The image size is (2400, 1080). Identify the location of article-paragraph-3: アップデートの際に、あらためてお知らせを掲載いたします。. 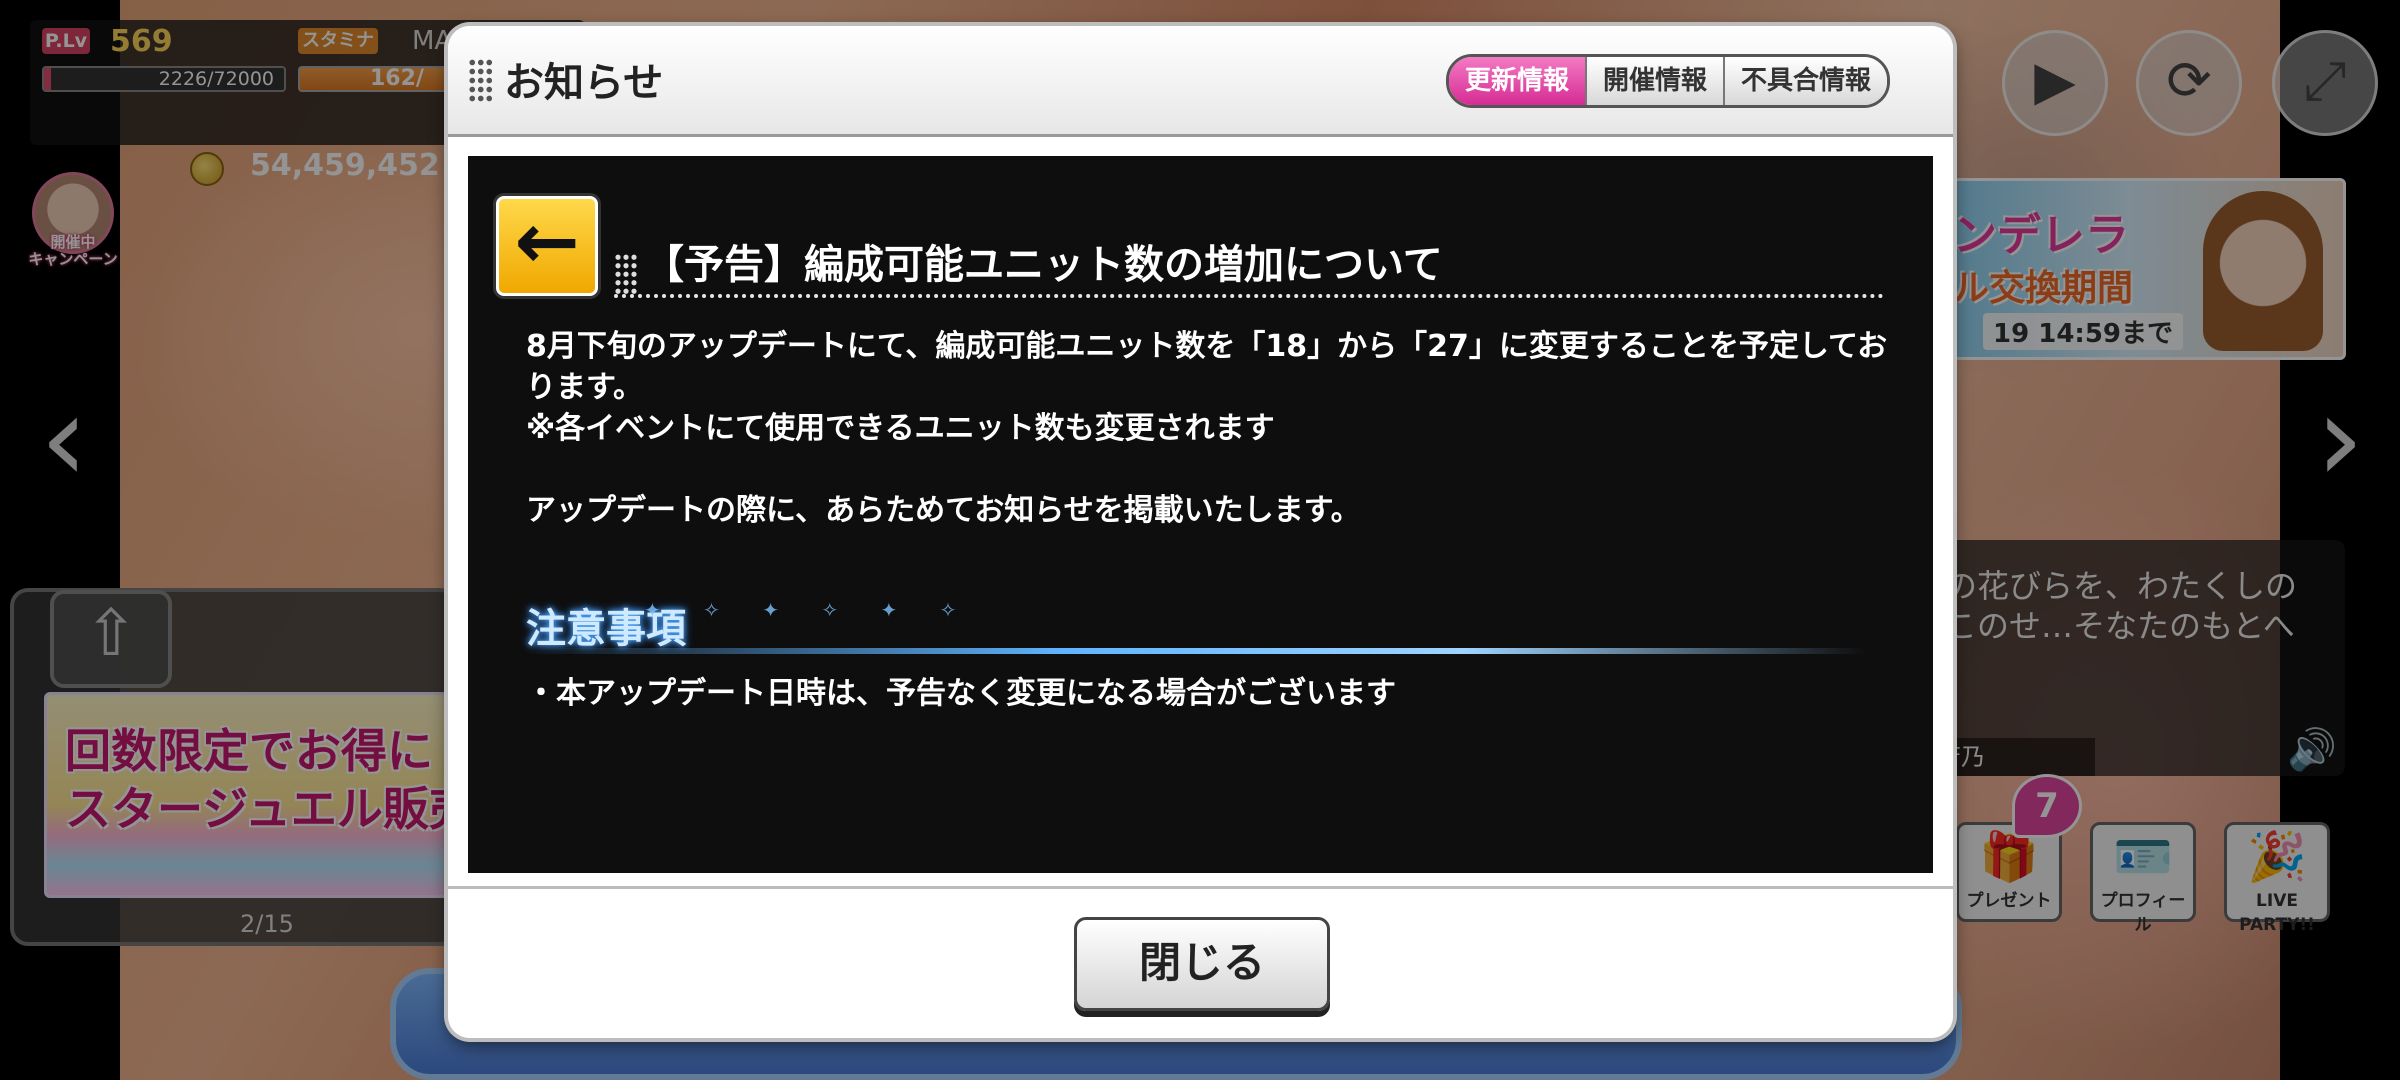
(943, 510).